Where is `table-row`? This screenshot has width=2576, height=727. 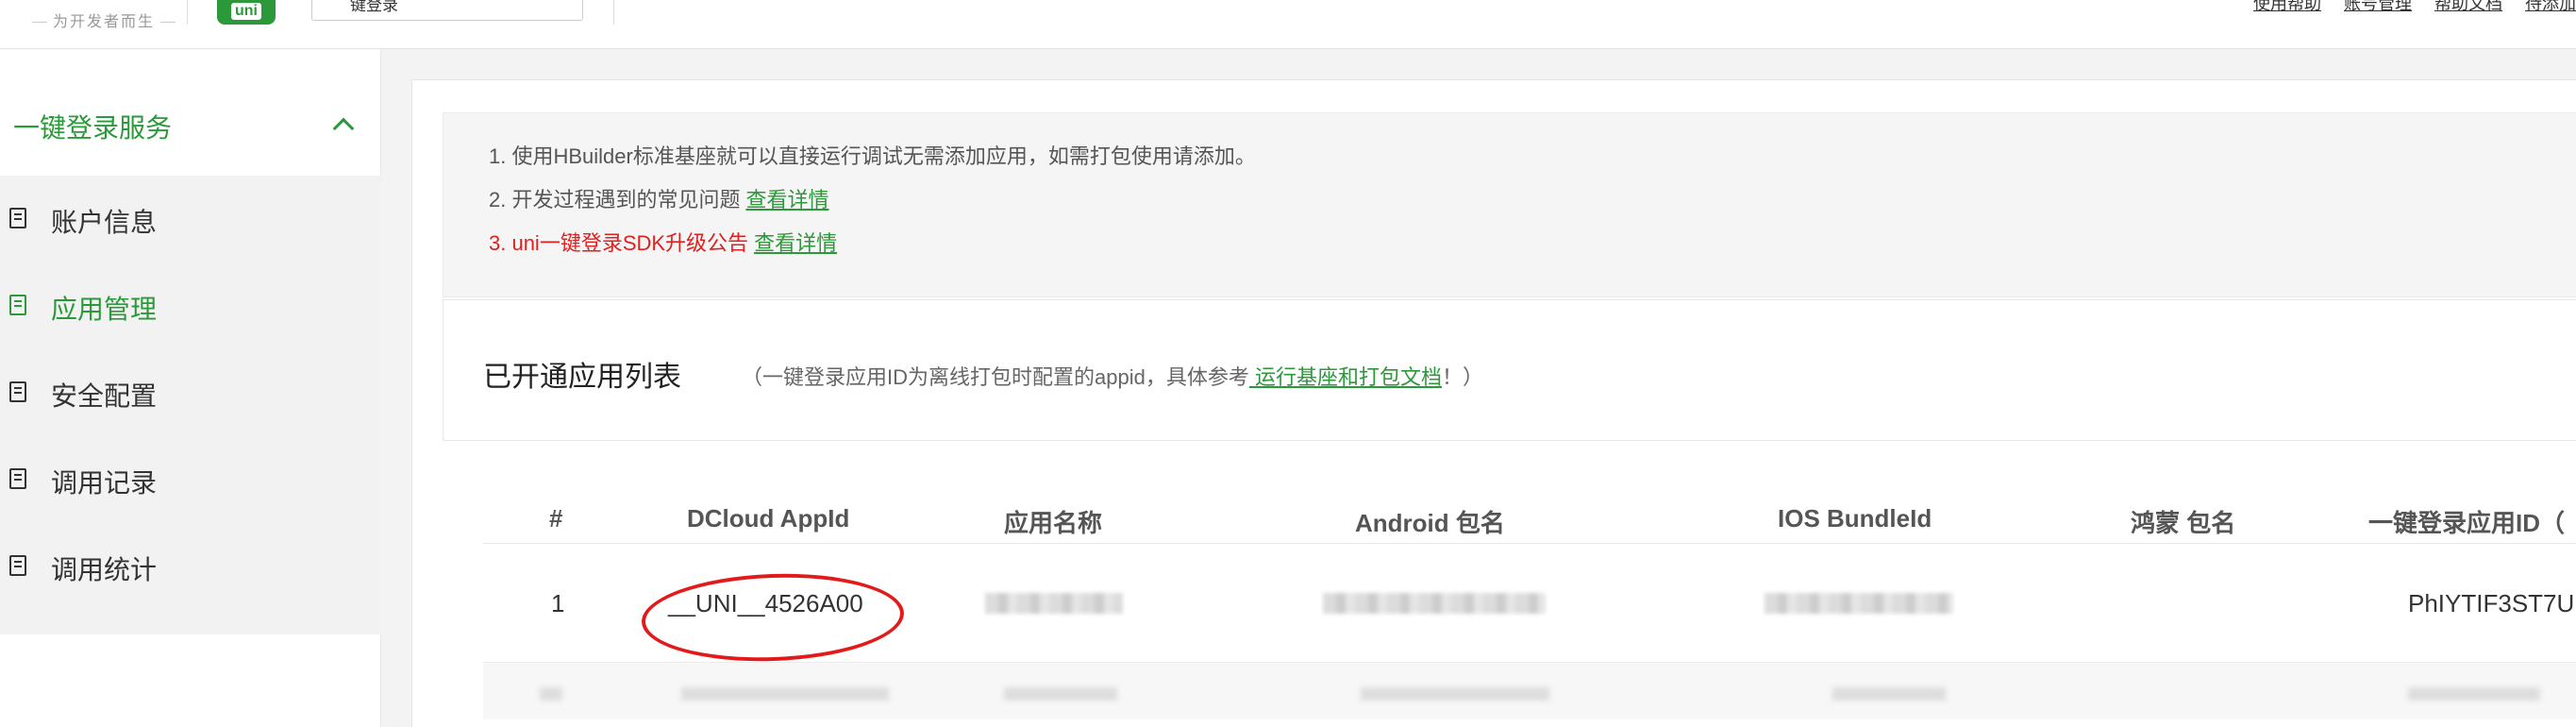
table-row is located at coordinates (1529, 691).